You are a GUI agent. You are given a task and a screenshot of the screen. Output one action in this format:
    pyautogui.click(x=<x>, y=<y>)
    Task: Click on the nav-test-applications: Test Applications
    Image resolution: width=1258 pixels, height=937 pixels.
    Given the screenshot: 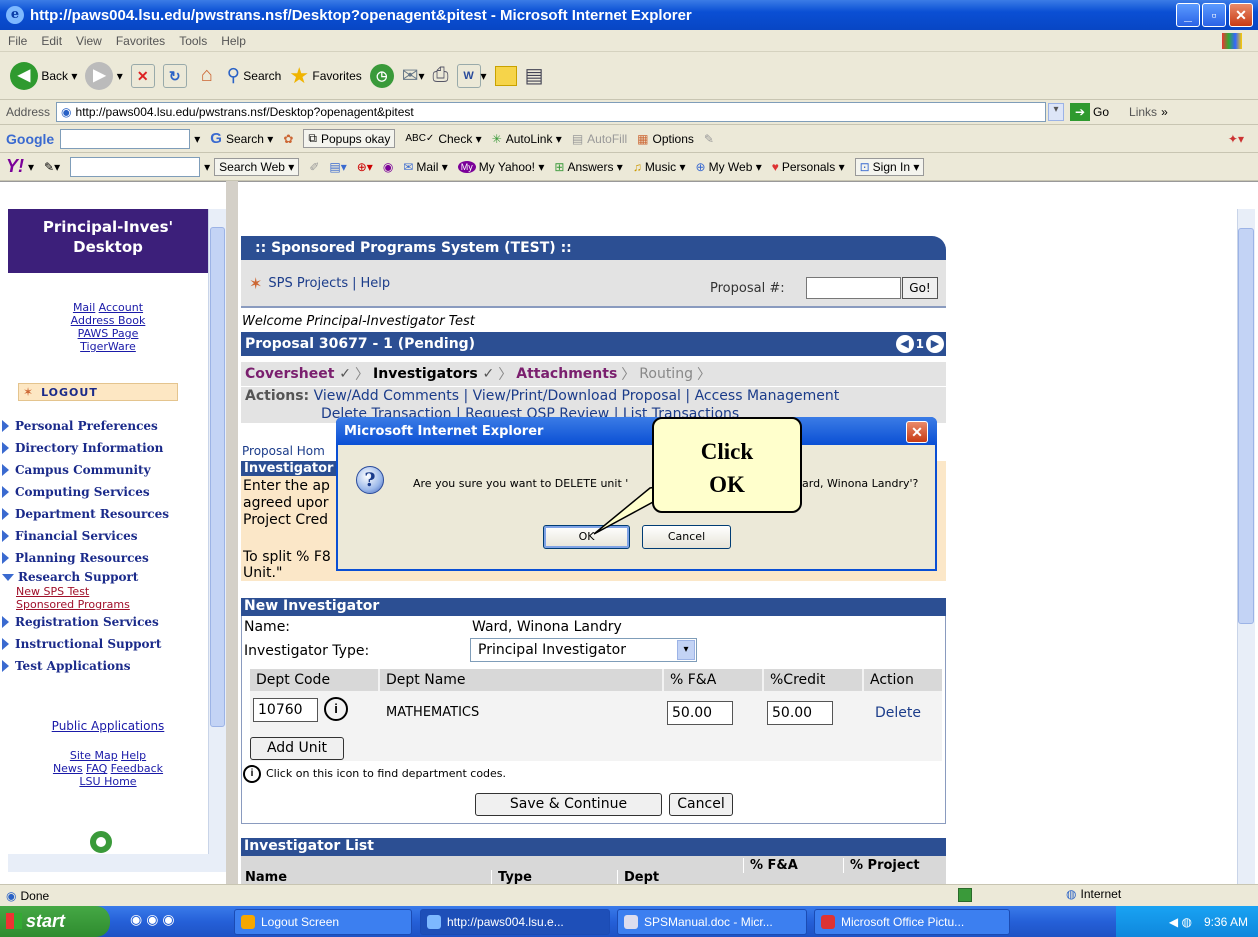 What is the action you would take?
    pyautogui.click(x=105, y=666)
    